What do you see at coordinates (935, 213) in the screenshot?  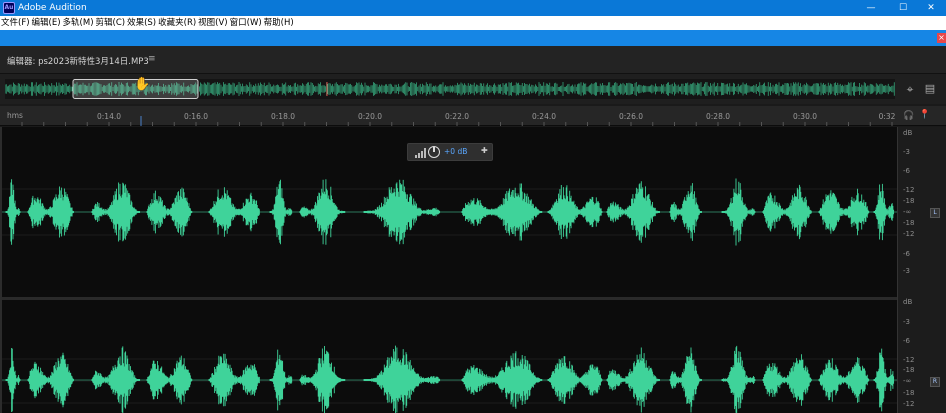 I see `left-channel-badge: L` at bounding box center [935, 213].